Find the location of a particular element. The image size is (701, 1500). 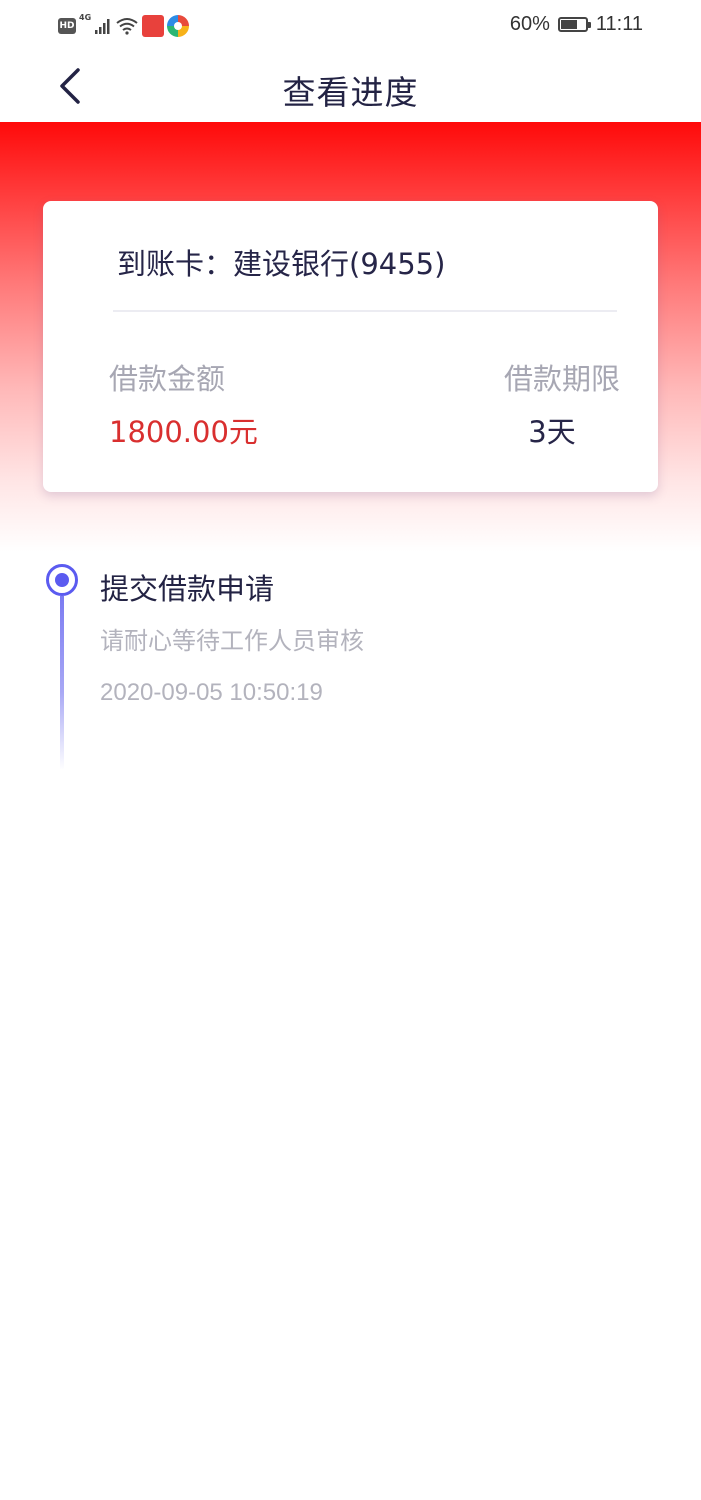

nav-bar: 查看进度 is located at coordinates (350, 87).